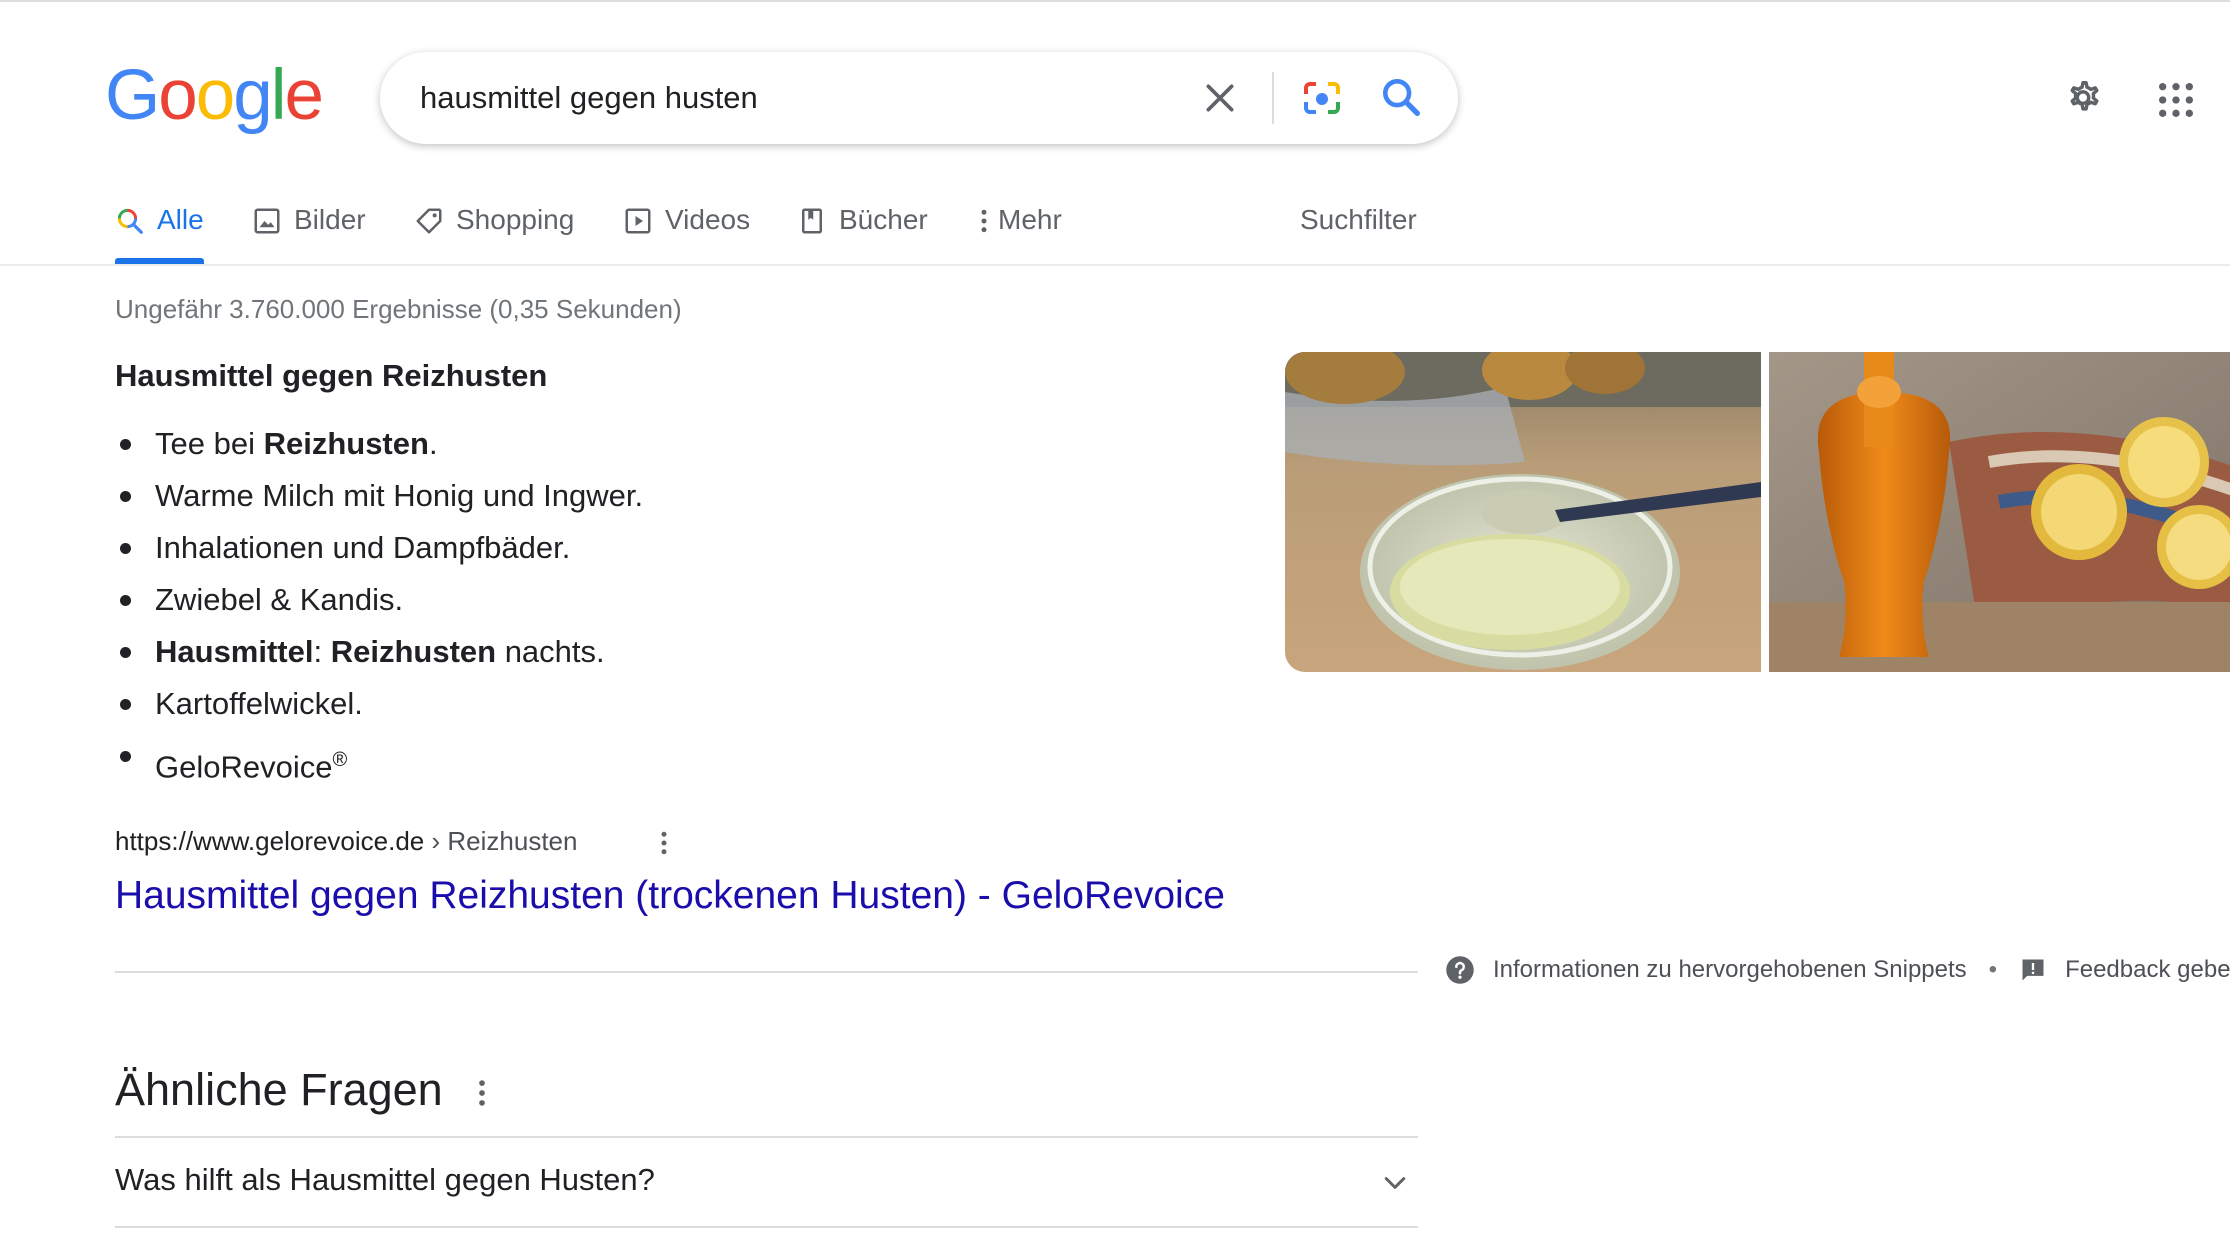 The image size is (2230, 1236). What do you see at coordinates (331, 375) in the screenshot?
I see `snippet-heading: Hausmittel gegen Reizhusten` at bounding box center [331, 375].